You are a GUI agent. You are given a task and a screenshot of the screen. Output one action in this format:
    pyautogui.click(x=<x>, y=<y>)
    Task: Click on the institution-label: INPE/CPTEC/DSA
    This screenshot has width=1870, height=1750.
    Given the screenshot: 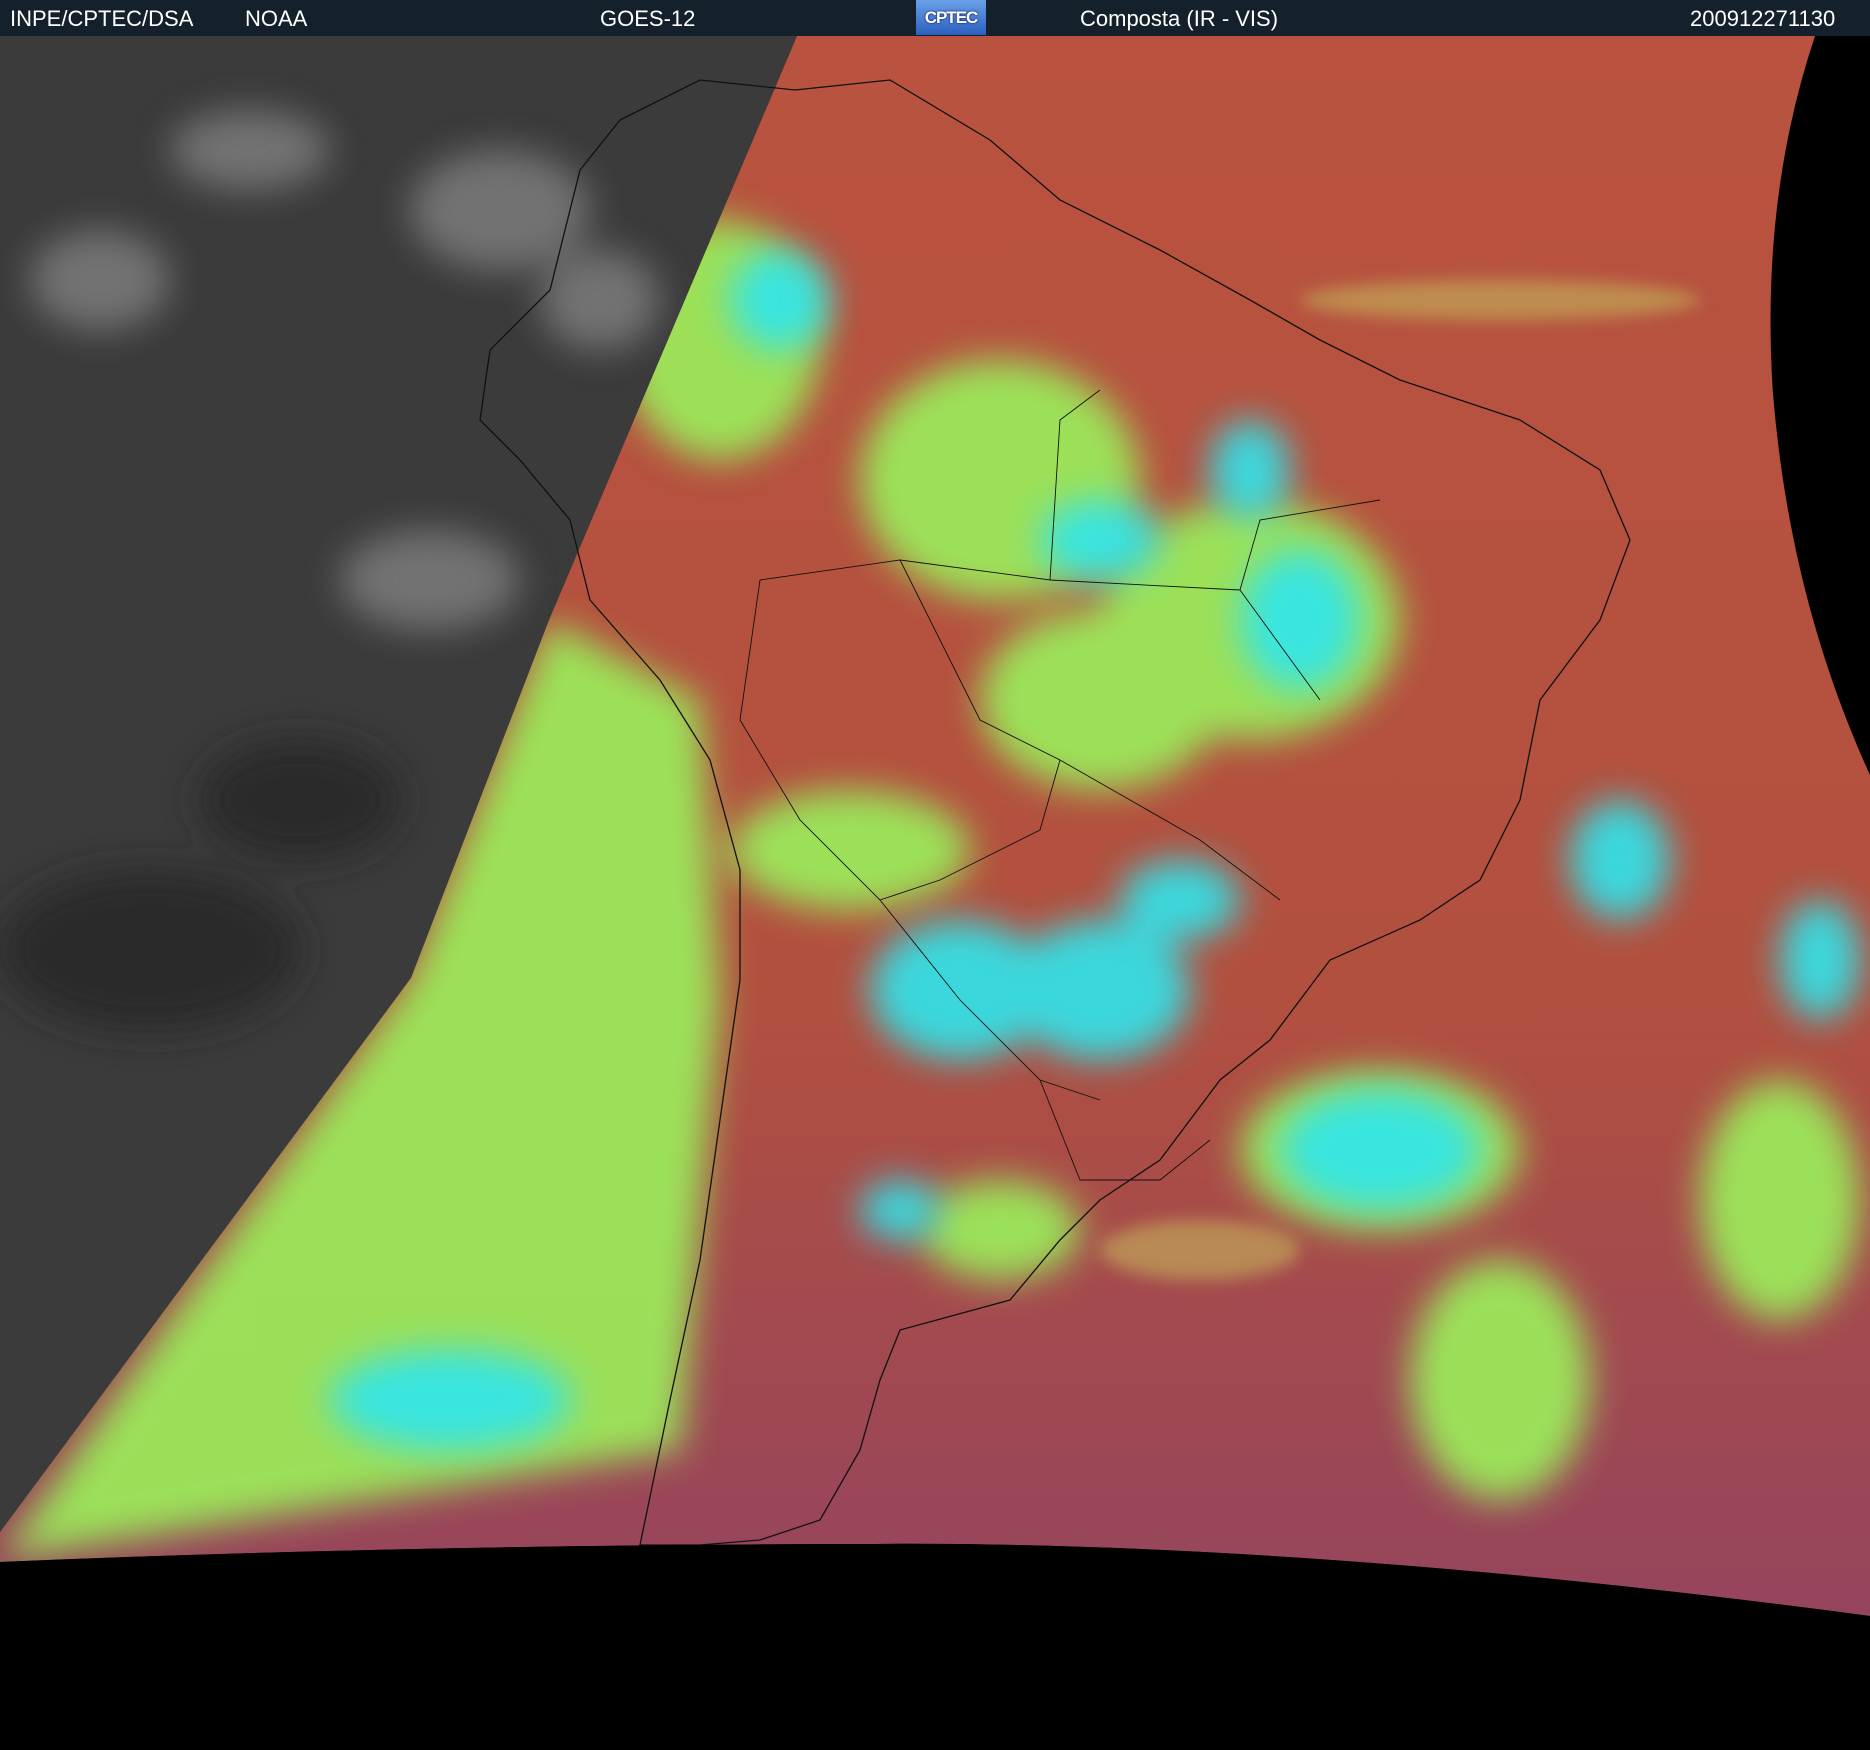 What is the action you would take?
    pyautogui.click(x=102, y=18)
    